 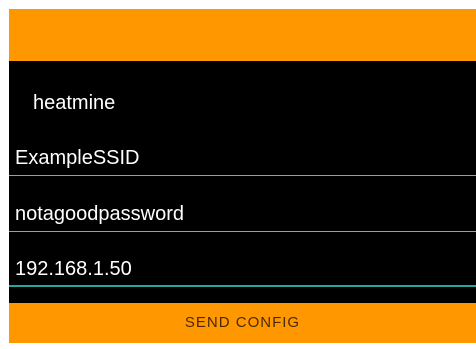 I want to click on ip-address-underline-focused, so click(x=242, y=286).